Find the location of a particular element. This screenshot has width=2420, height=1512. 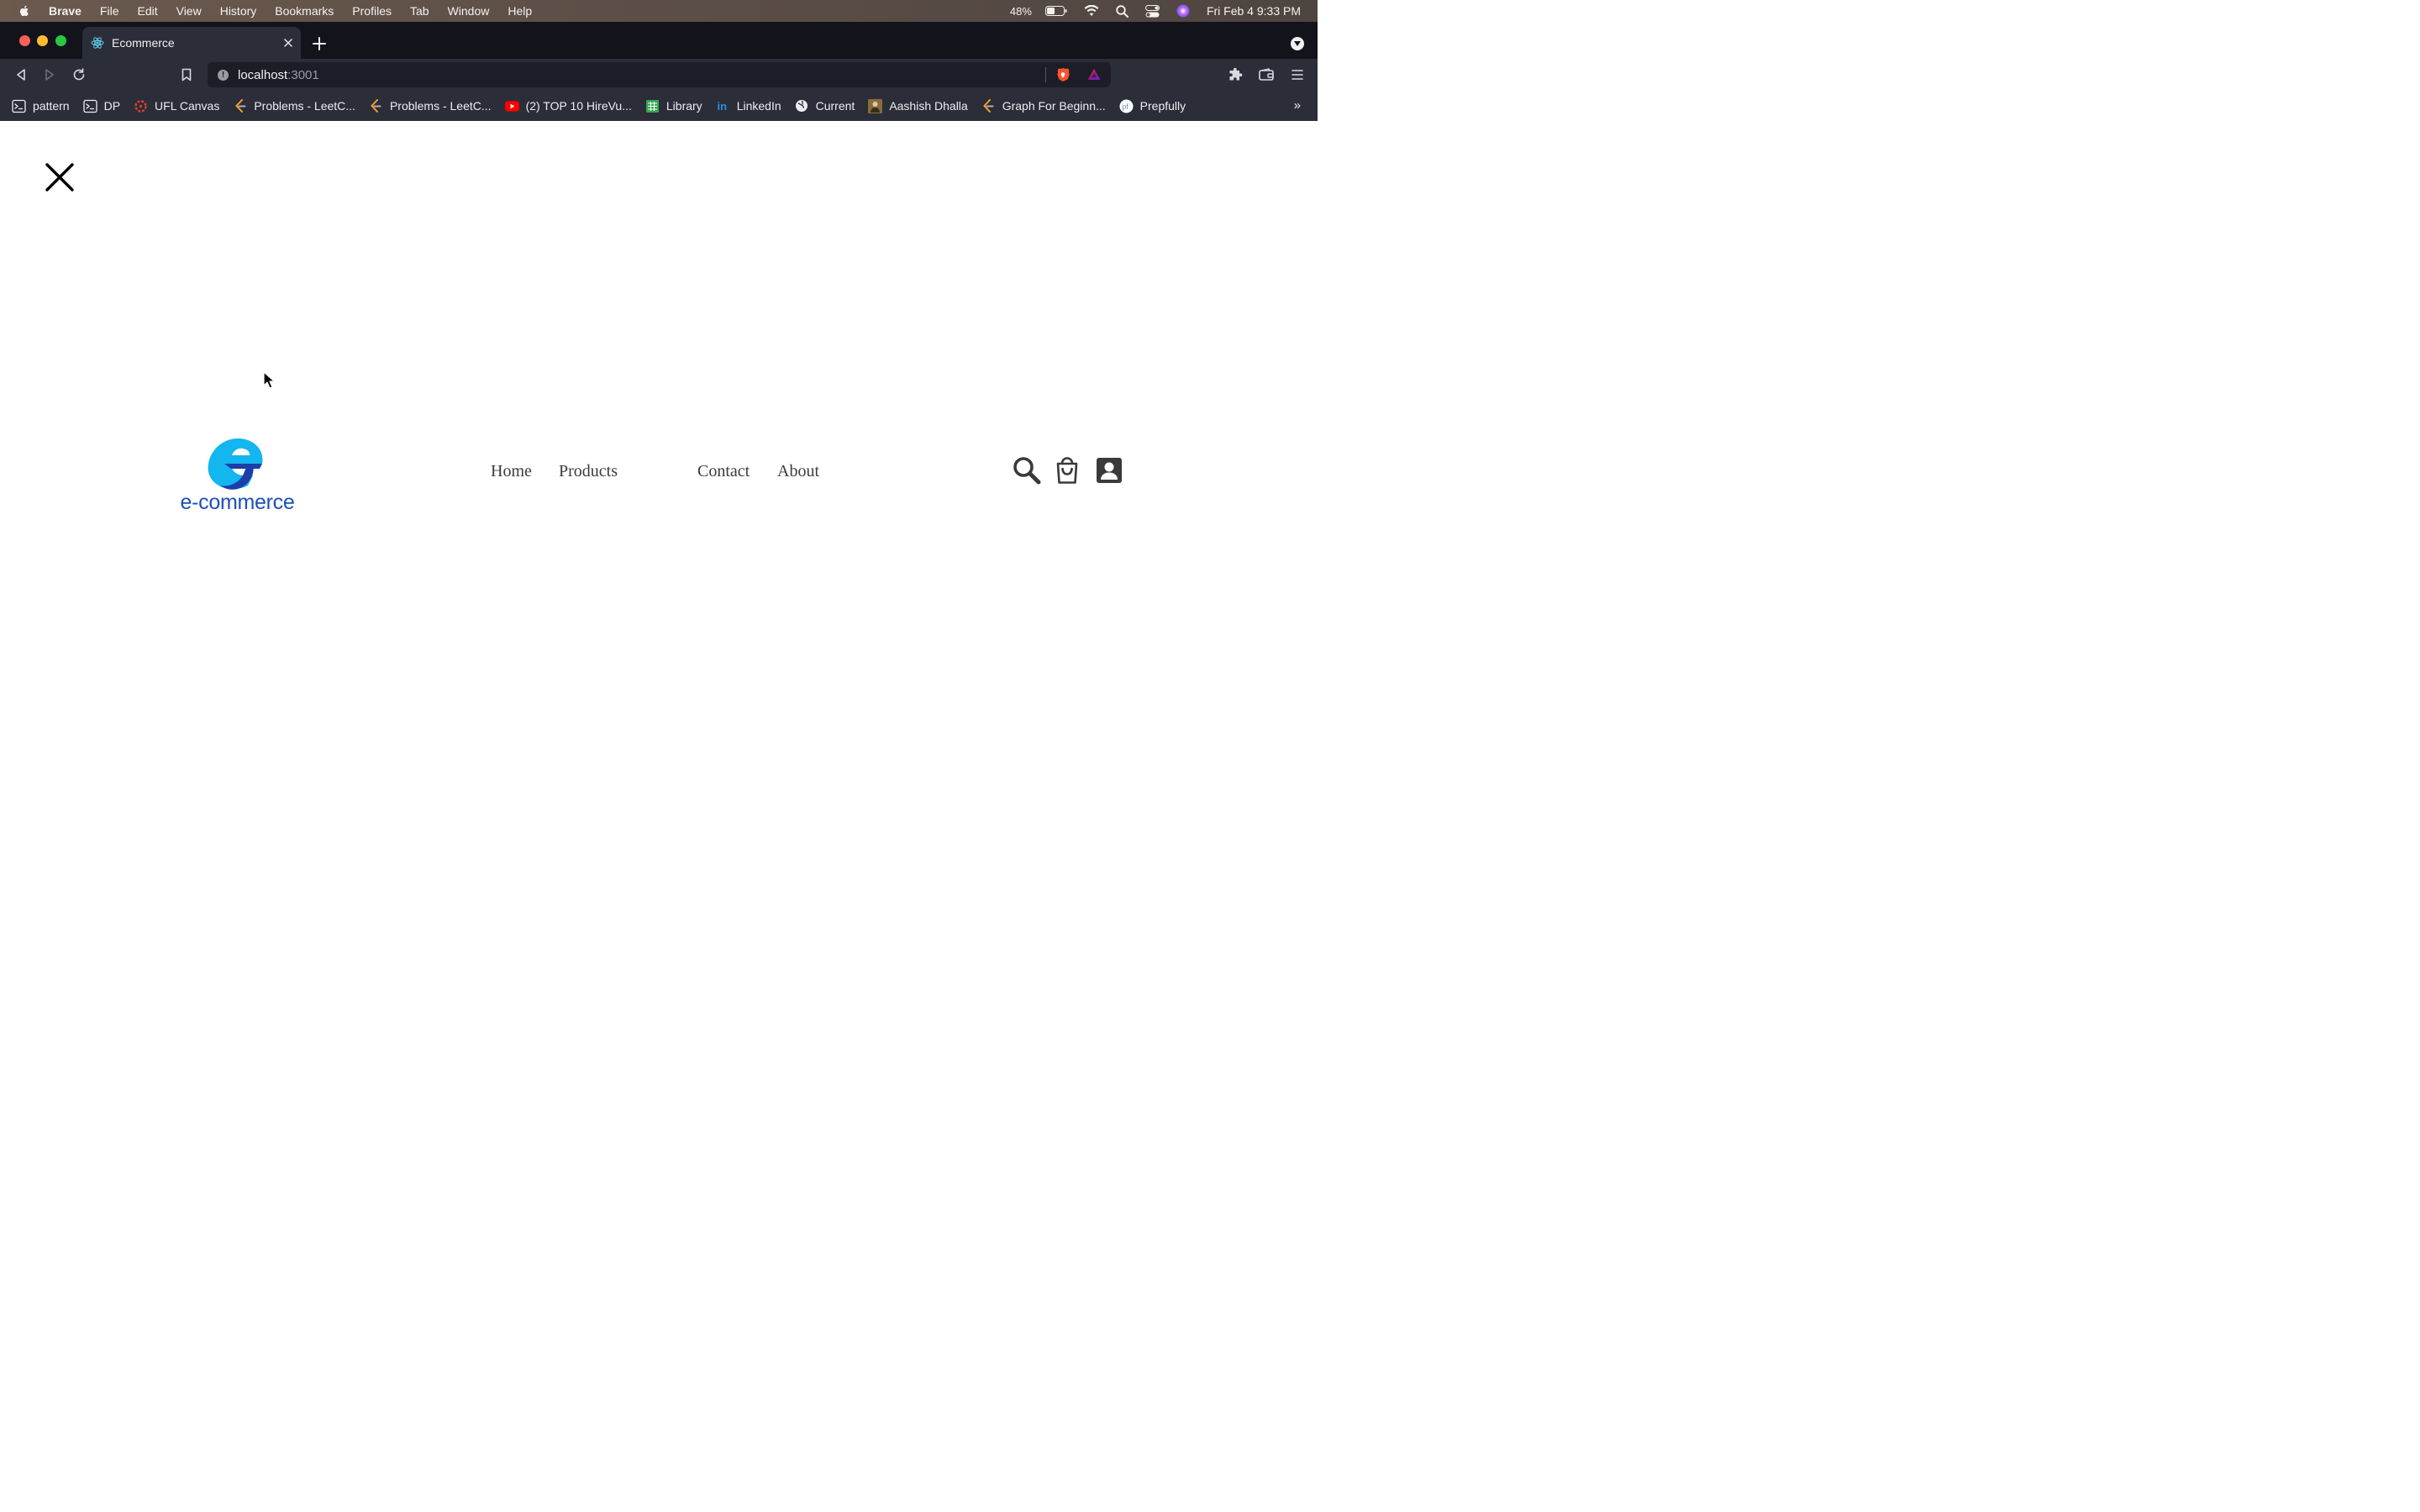

wifi-icon is located at coordinates (1091, 11).